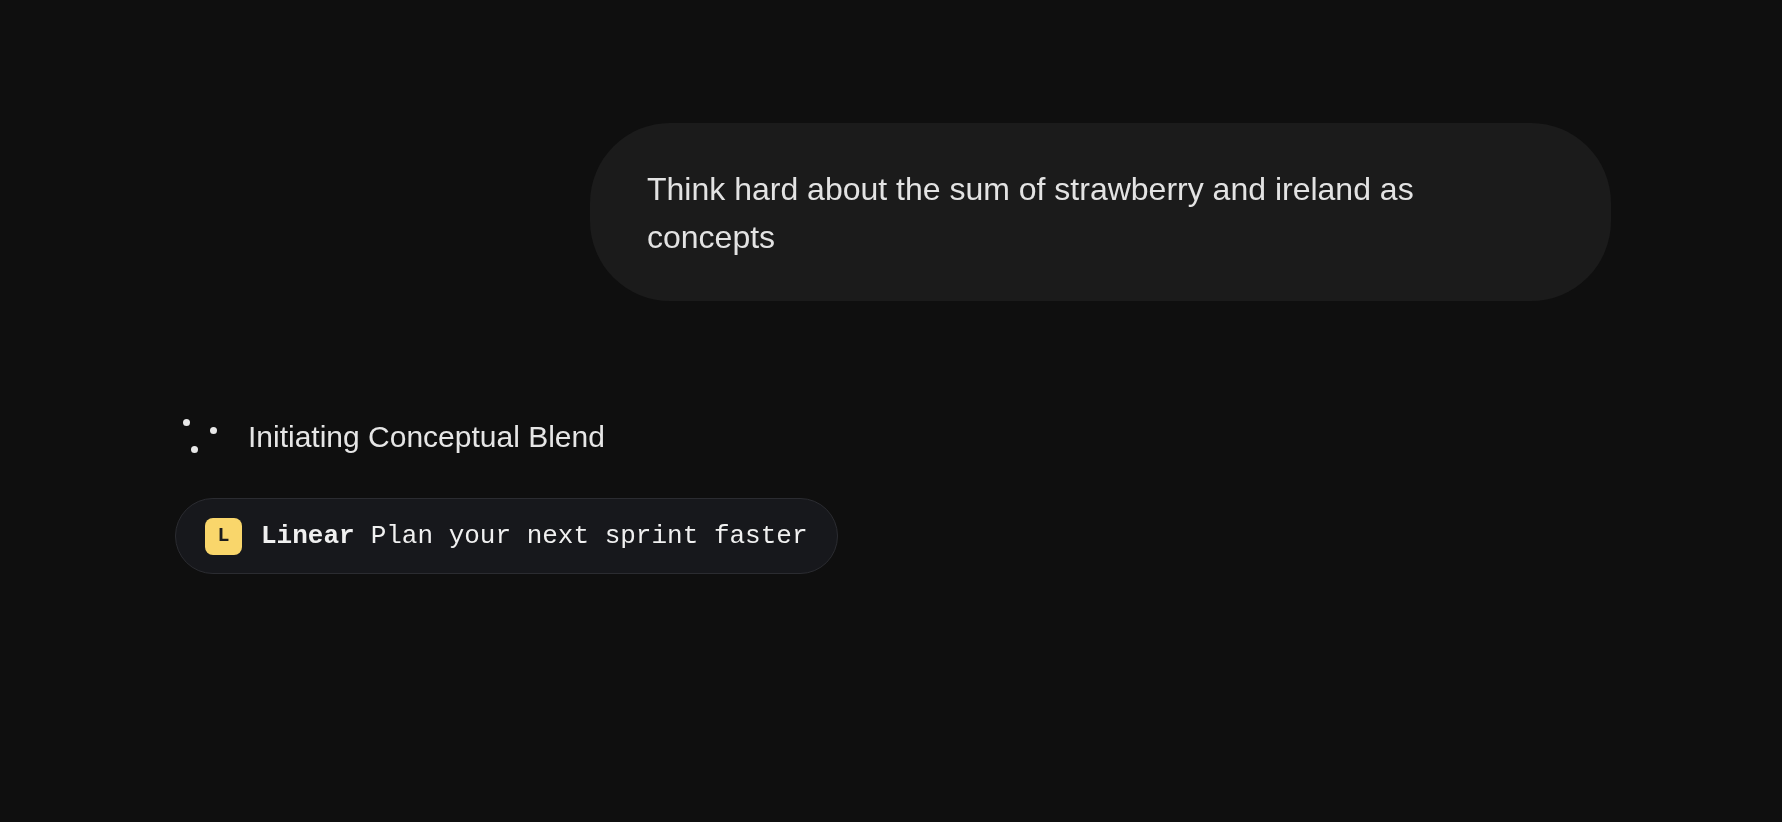 The height and width of the screenshot is (822, 1782). I want to click on brand-logo: L, so click(223, 536).